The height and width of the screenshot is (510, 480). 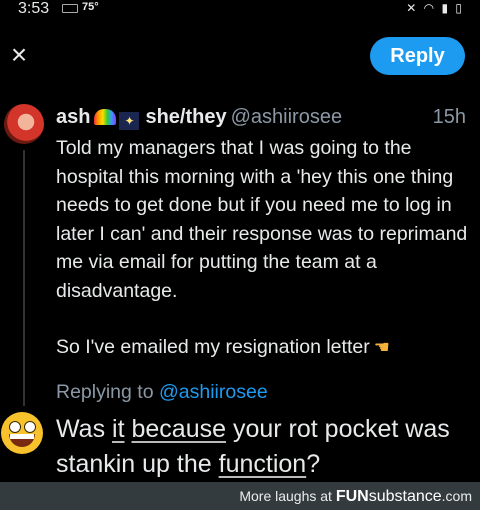 What do you see at coordinates (459, 8) in the screenshot?
I see `battery-icon: ▯` at bounding box center [459, 8].